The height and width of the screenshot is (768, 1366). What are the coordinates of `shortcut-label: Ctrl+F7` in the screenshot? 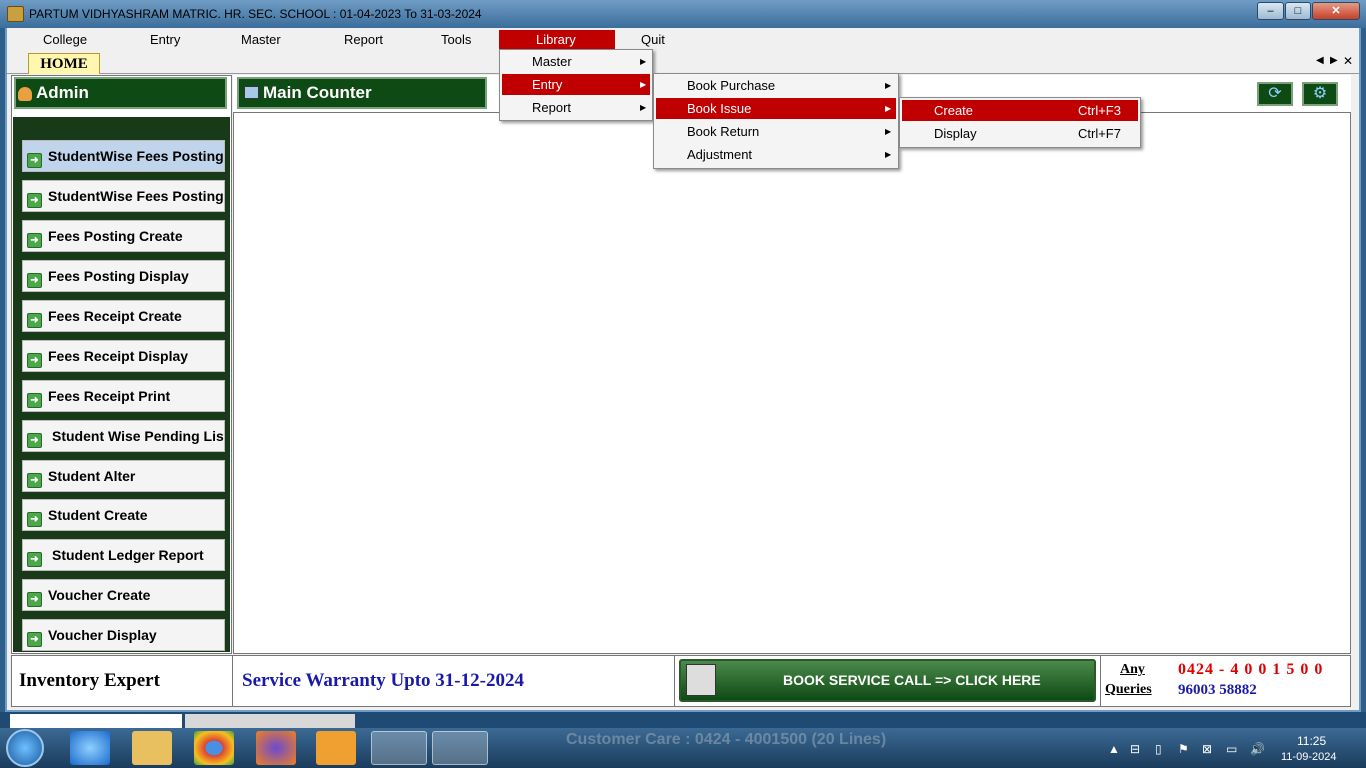 It's located at (1099, 133).